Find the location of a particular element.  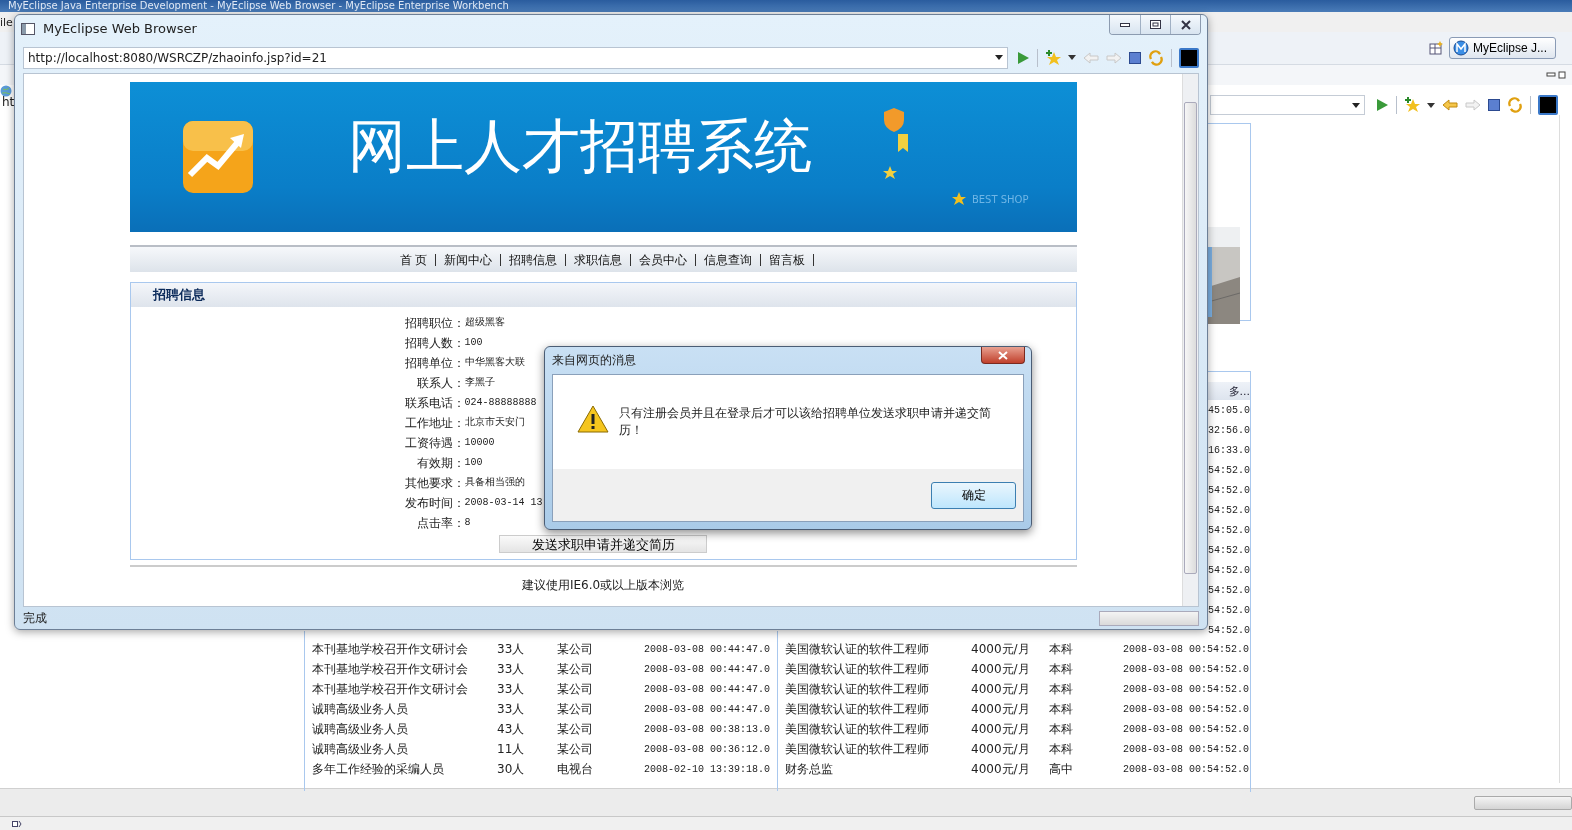

address-field: http://localhost:8080/WSRCZP/zhaoinfo.jsp?id=21 is located at coordinates (515, 57).